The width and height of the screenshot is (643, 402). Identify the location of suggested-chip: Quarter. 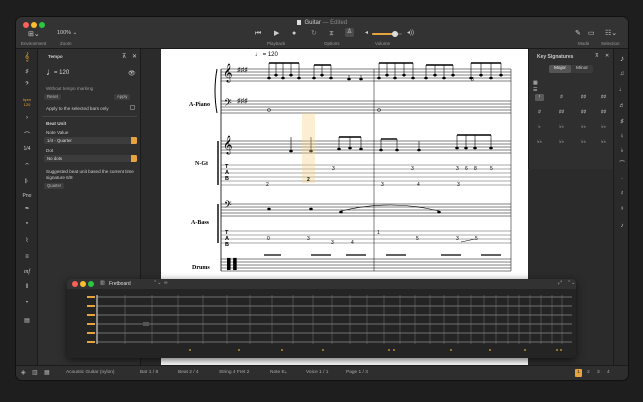
(54, 186).